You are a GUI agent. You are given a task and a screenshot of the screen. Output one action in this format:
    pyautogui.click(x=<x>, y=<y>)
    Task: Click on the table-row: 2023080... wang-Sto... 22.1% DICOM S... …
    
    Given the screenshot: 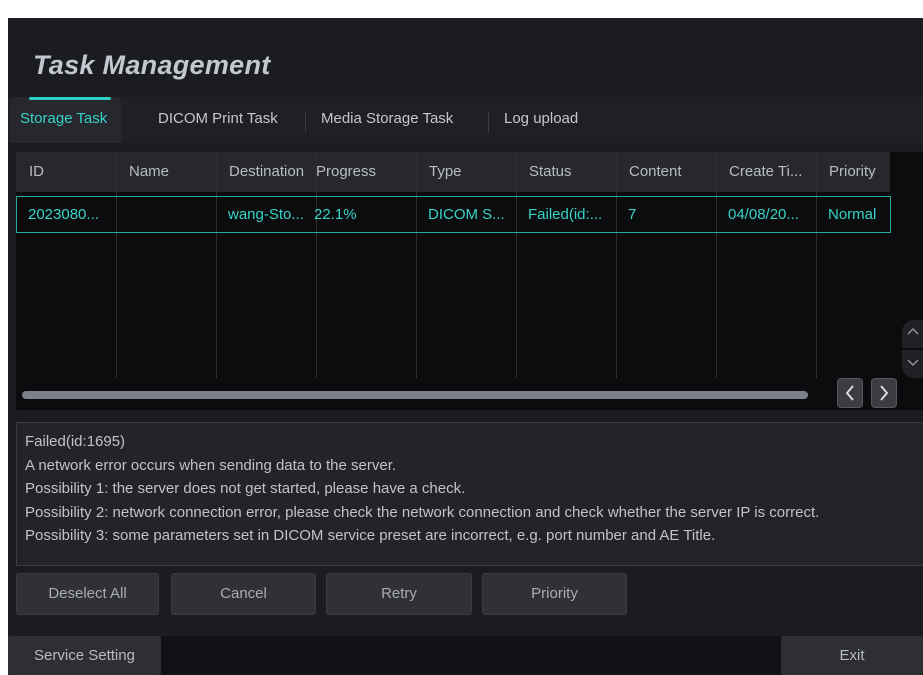 What is the action you would take?
    pyautogui.click(x=453, y=214)
    